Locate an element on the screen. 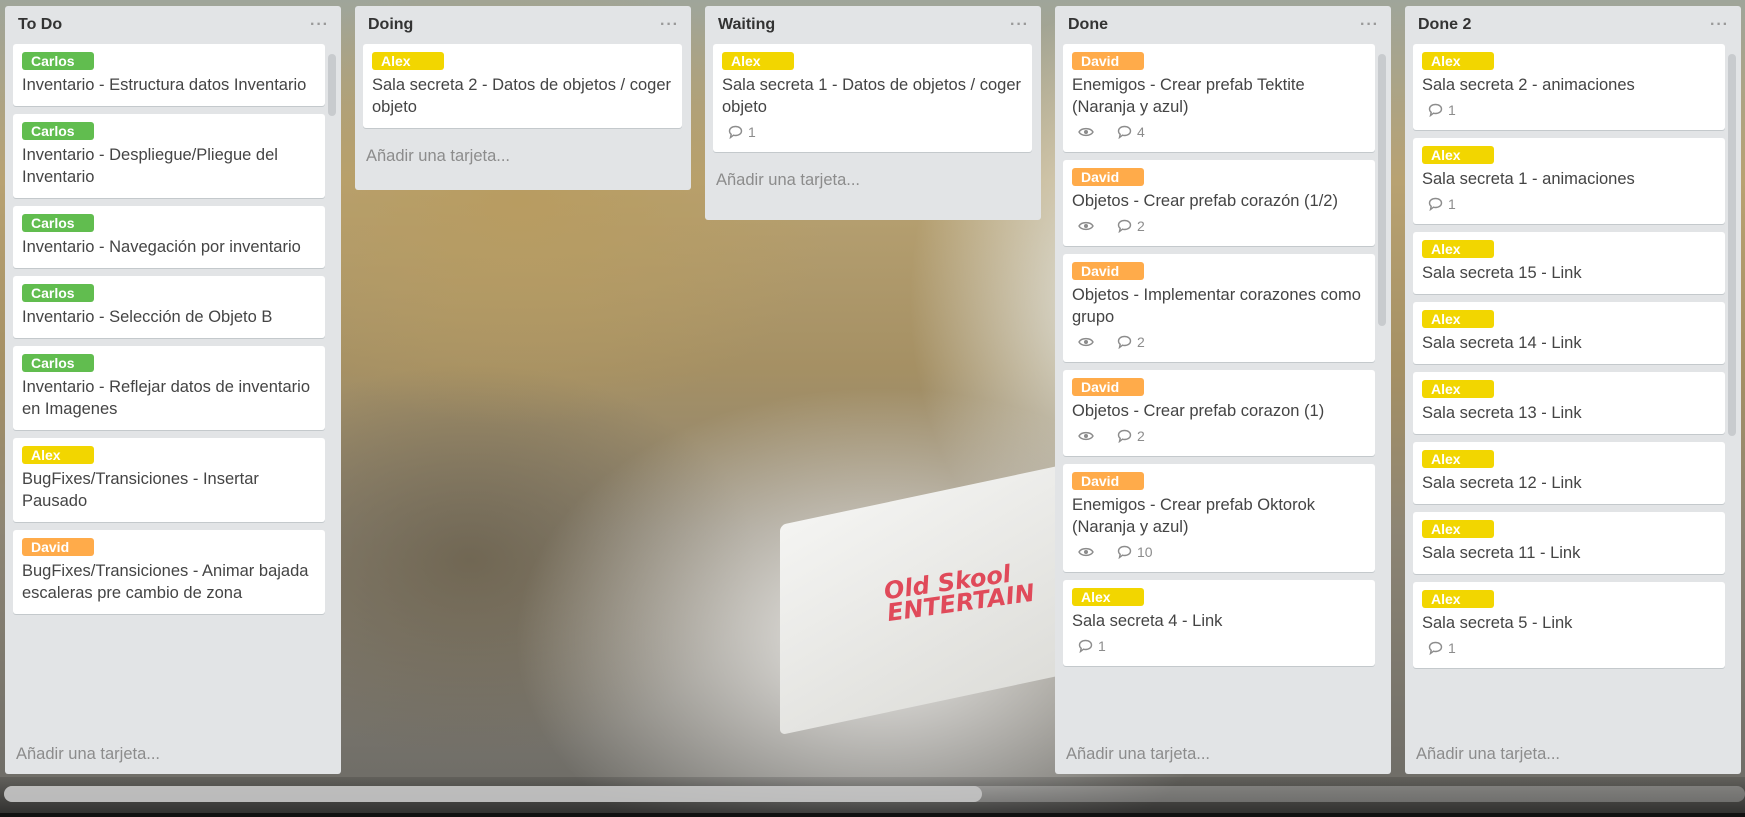 The height and width of the screenshot is (817, 1745). card-title: Sala secreta 1 - animaciones is located at coordinates (1528, 179).